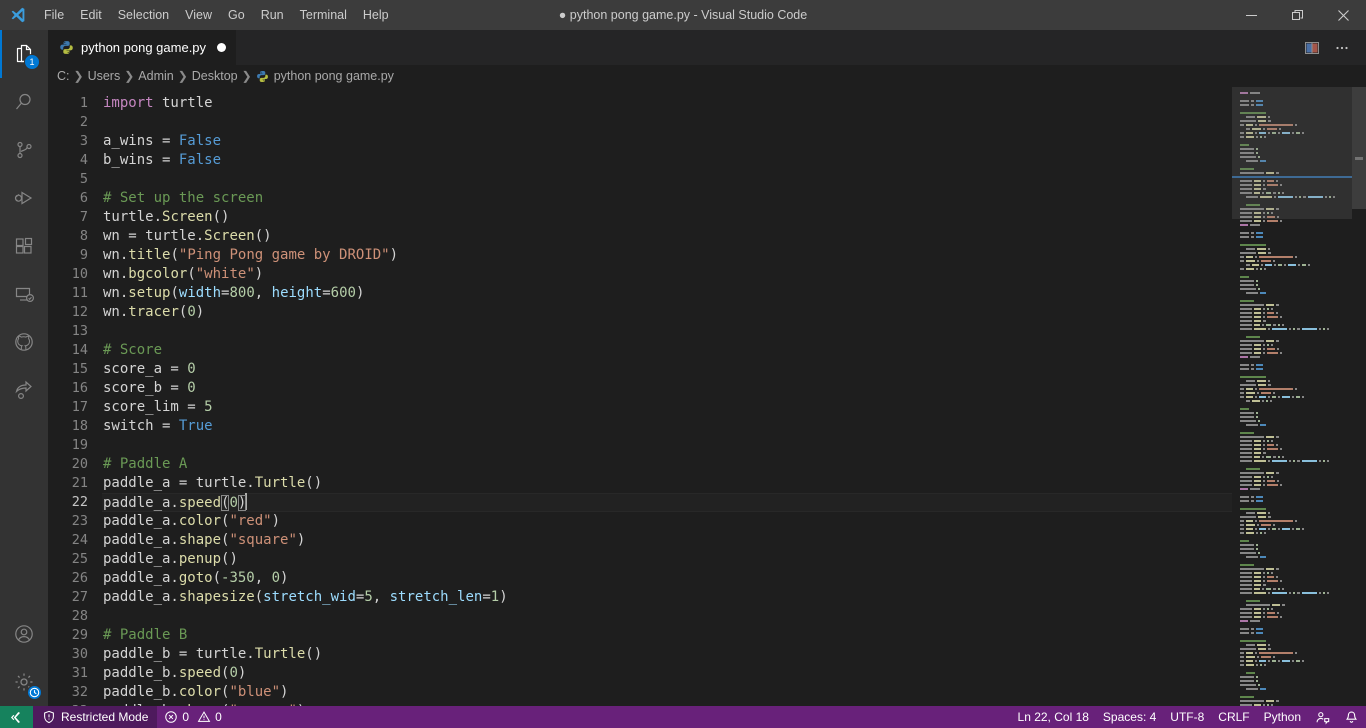  I want to click on warning-count: 0, so click(218, 717).